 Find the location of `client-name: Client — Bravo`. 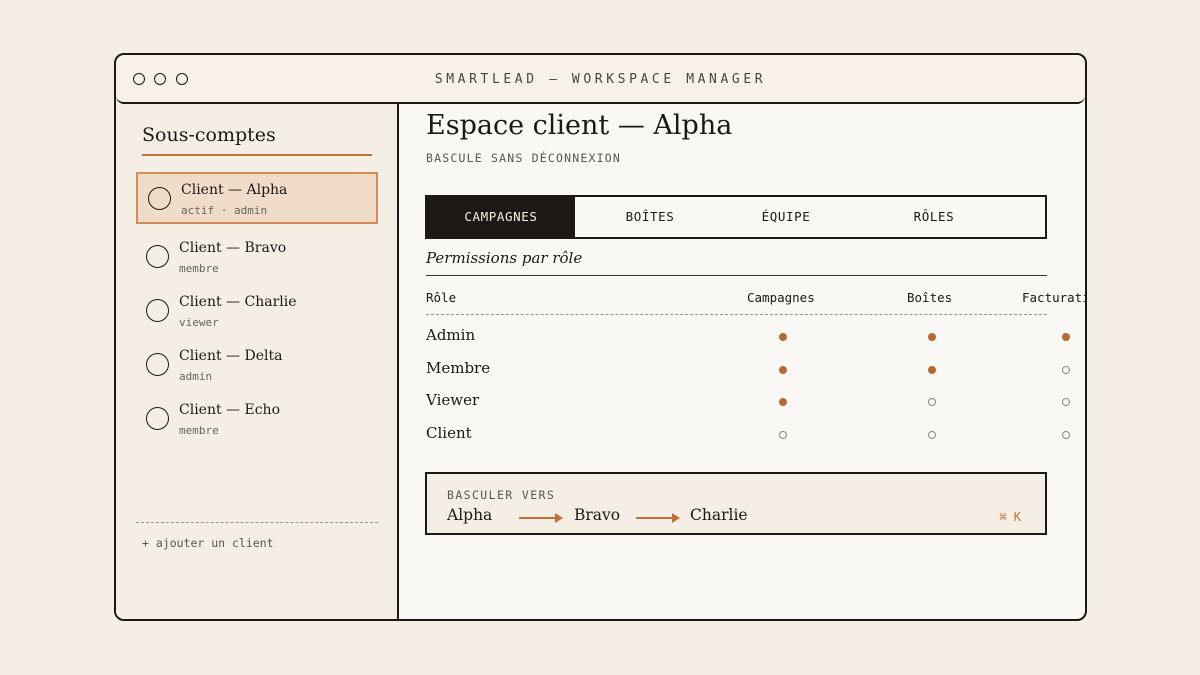

client-name: Client — Bravo is located at coordinates (233, 248).